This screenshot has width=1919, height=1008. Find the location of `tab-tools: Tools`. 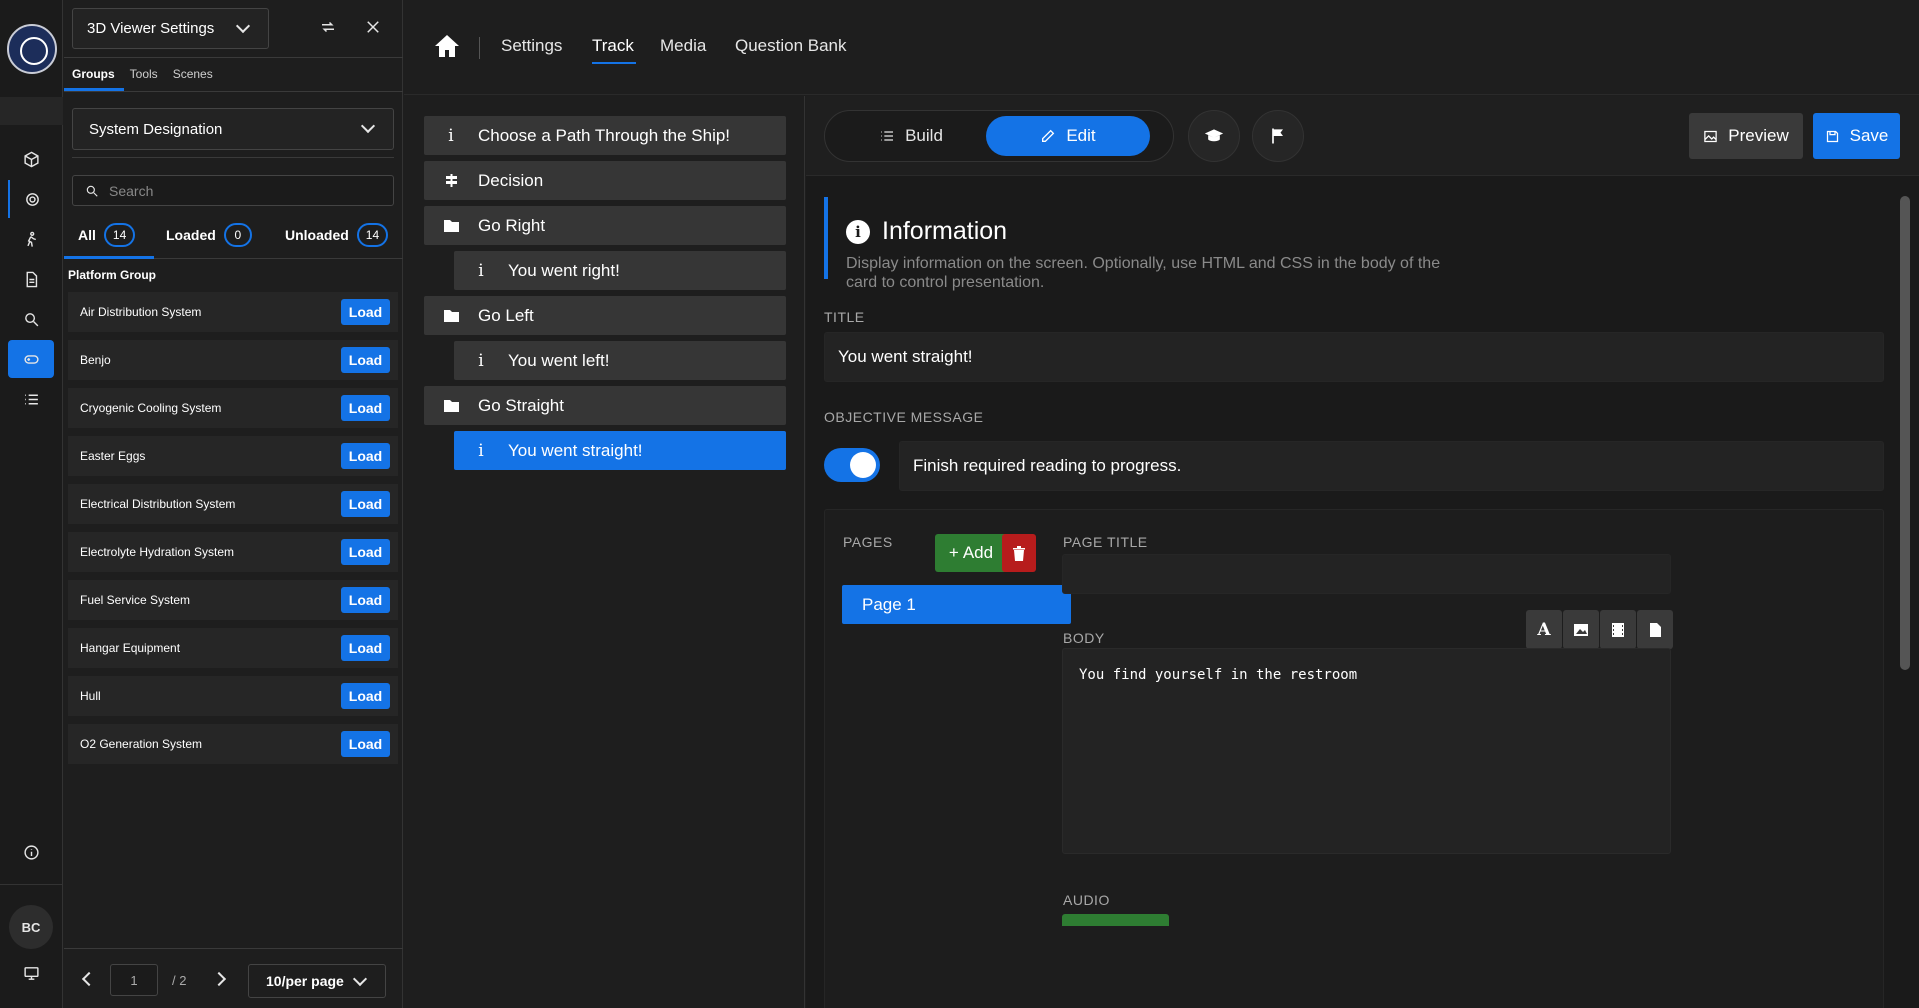

tab-tools: Tools is located at coordinates (144, 74).